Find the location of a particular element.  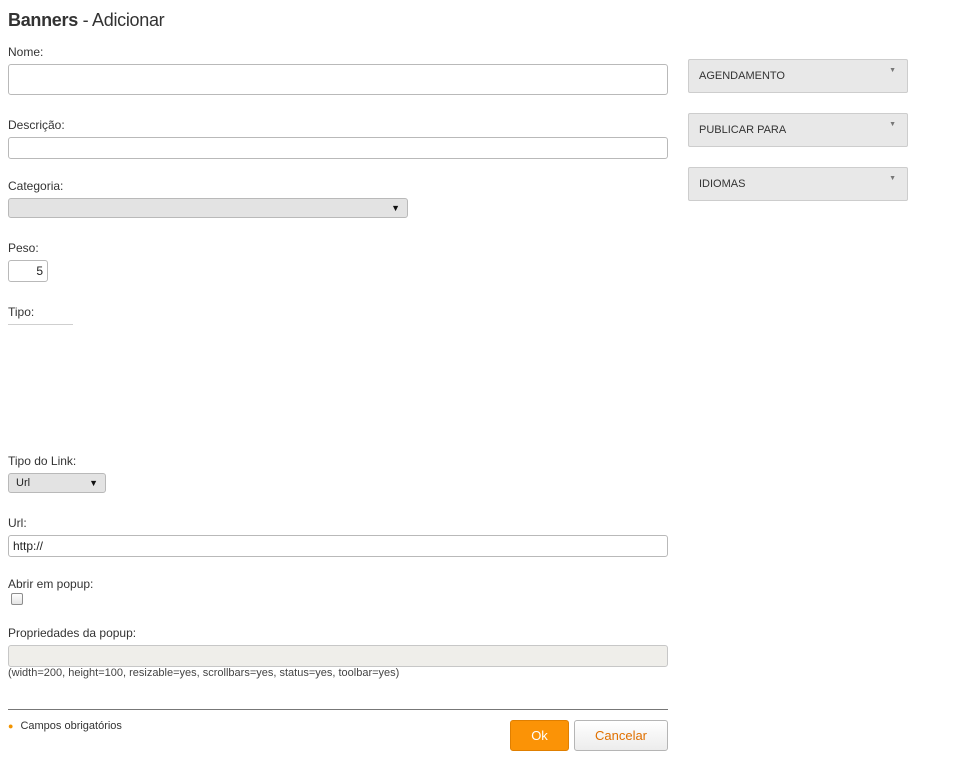

popup-props-input is located at coordinates (338, 656).